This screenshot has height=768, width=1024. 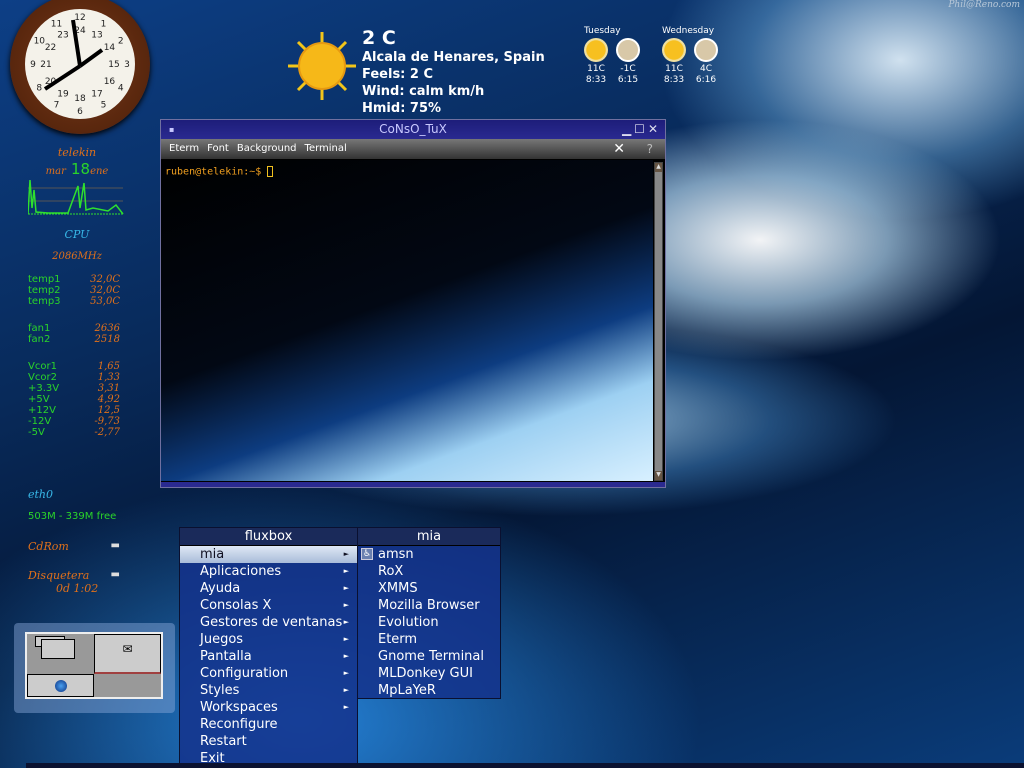 What do you see at coordinates (429, 690) in the screenshot?
I see `submenu-item: MpLaYeR` at bounding box center [429, 690].